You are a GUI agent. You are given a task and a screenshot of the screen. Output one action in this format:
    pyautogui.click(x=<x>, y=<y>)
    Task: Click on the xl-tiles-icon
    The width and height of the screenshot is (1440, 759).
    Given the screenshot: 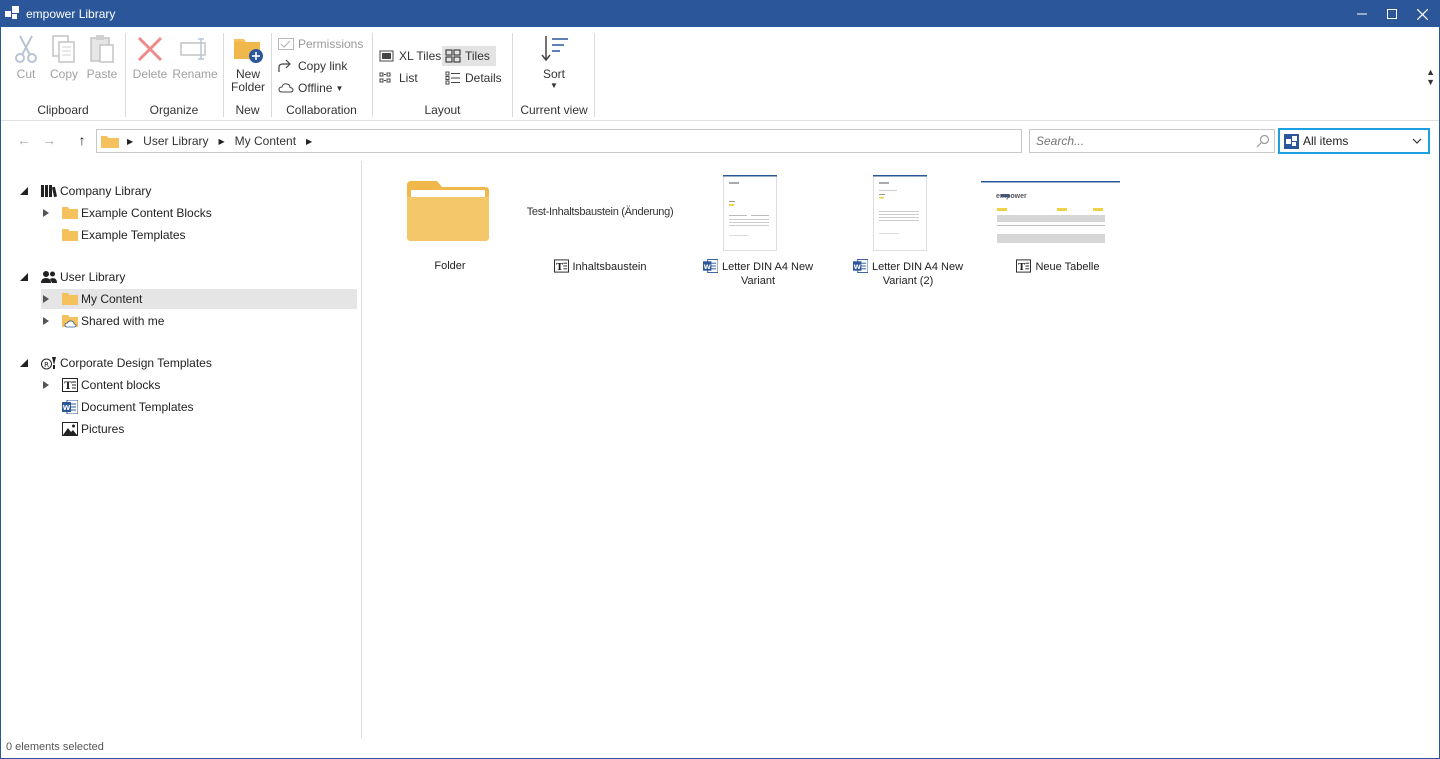 What is the action you would take?
    pyautogui.click(x=386, y=56)
    